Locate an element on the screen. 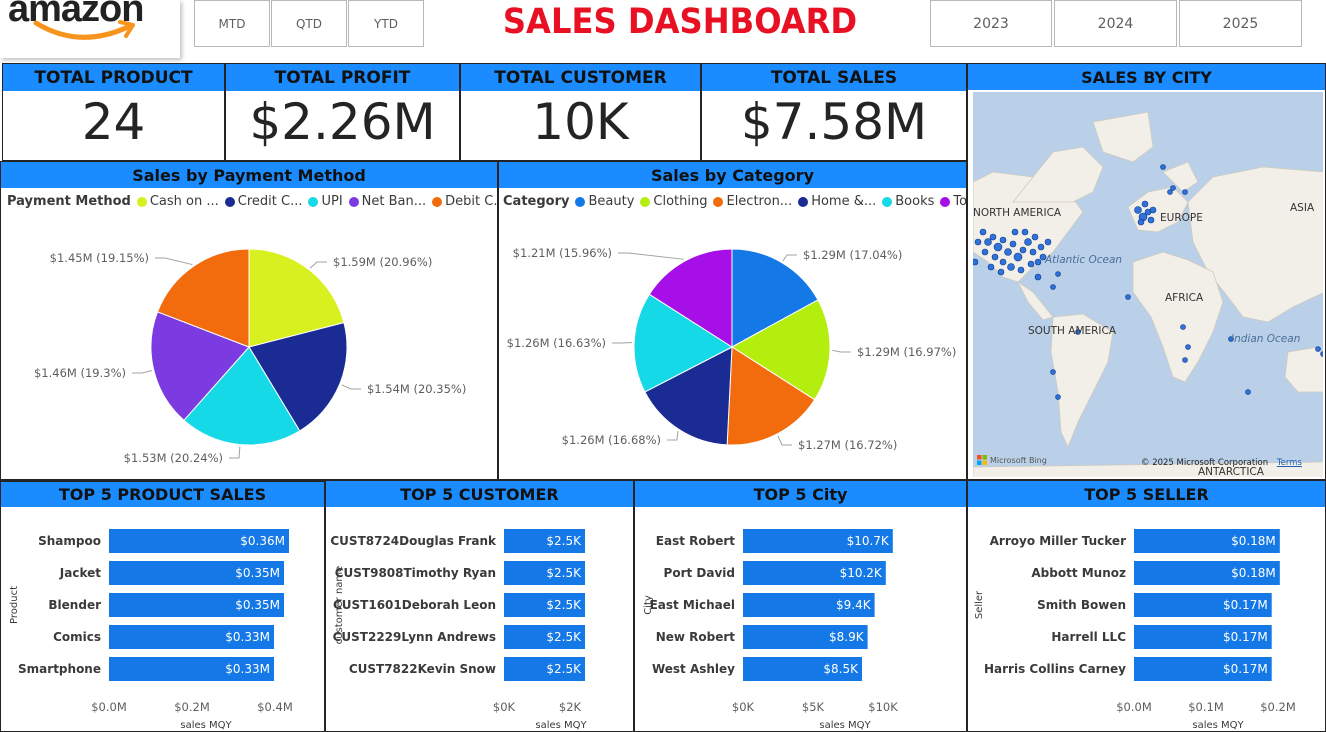 This screenshot has height=732, width=1326. bar-category-label: Shampoo is located at coordinates (69, 541).